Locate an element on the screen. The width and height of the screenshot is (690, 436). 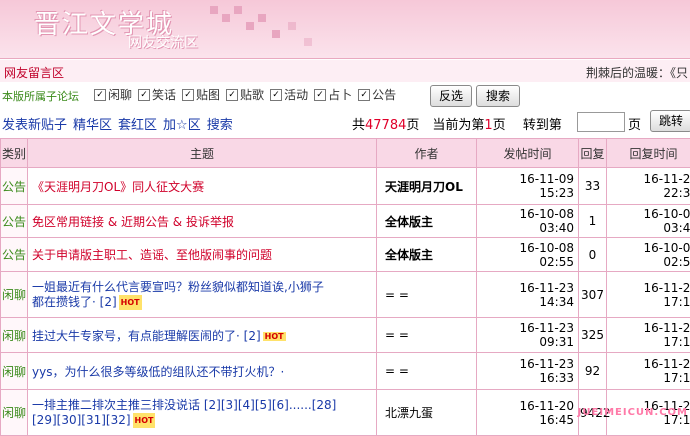
invert-selection-button: 反选 is located at coordinates (451, 96).